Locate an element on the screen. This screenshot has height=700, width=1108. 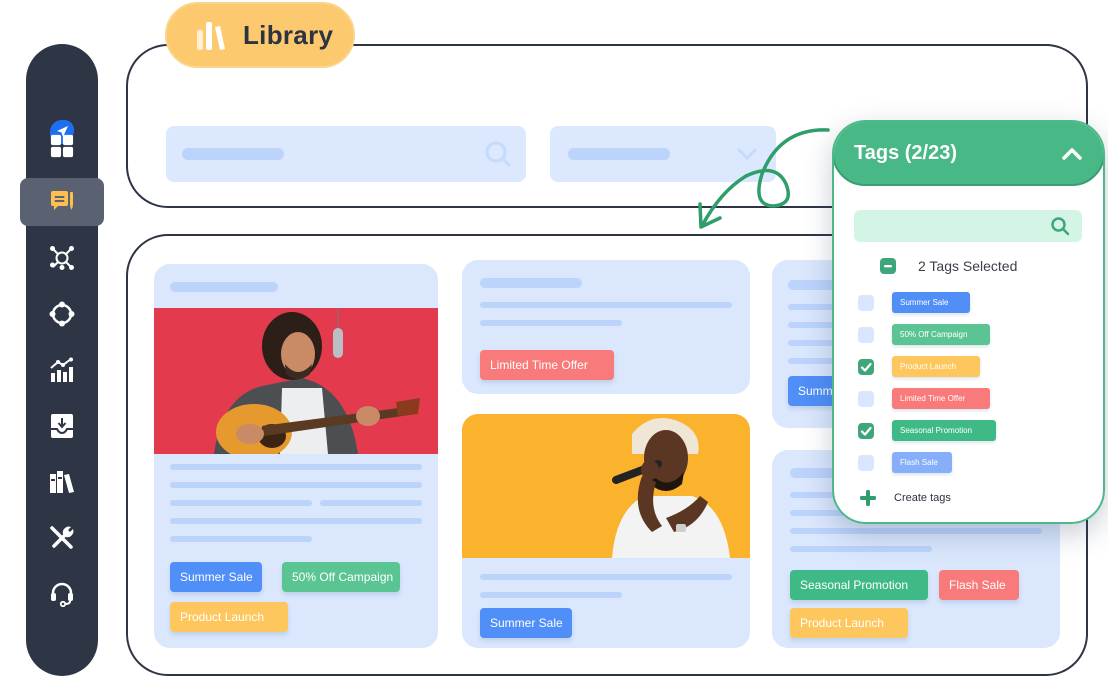
create-tags-label: Create tags is located at coordinates (922, 498).